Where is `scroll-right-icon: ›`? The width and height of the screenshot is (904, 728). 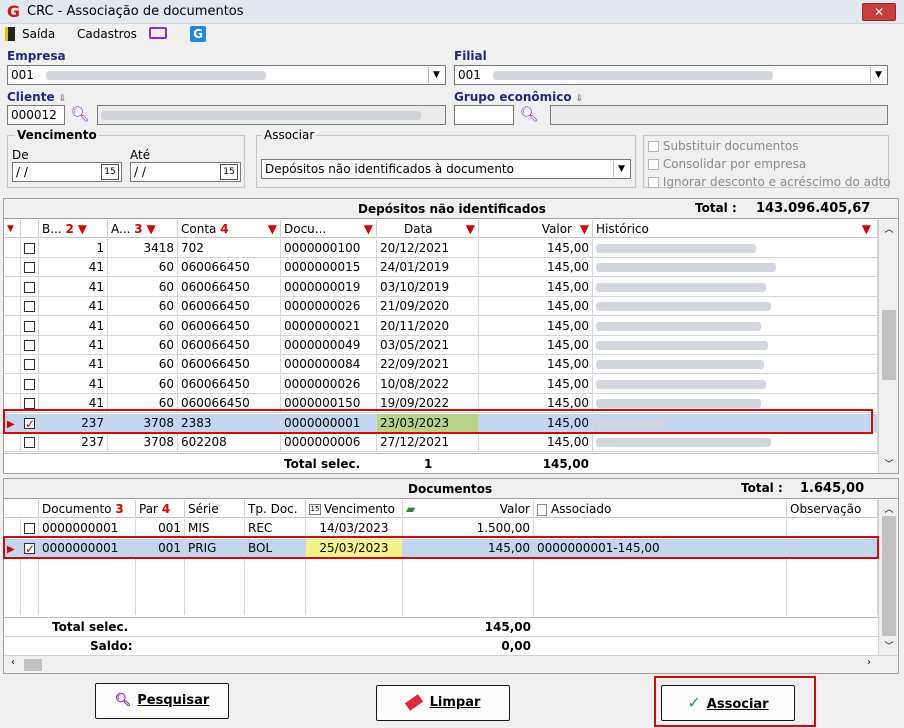
scroll-right-icon: › is located at coordinates (869, 662).